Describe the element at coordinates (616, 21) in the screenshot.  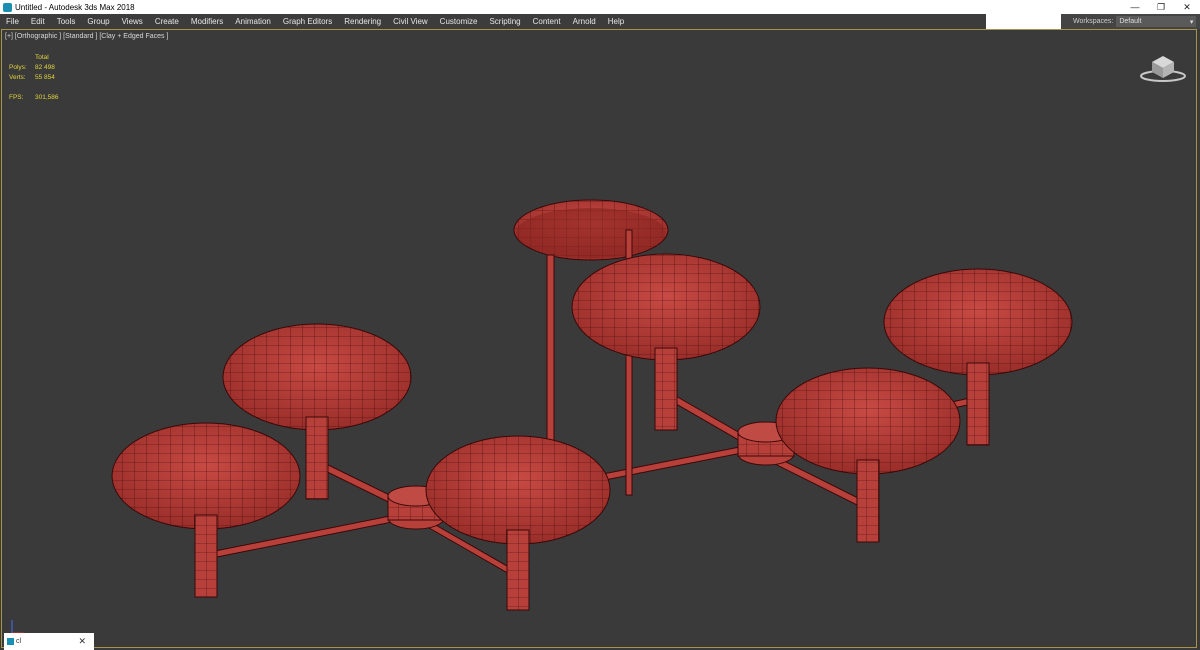
I see `menu-help: Help` at that location.